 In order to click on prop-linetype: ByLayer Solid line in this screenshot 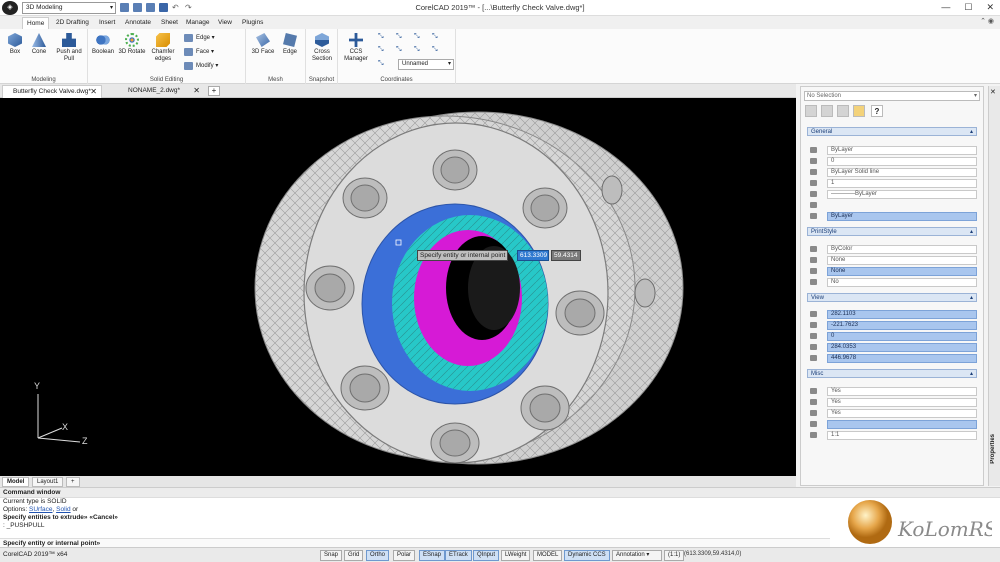, I will do `click(892, 172)`.